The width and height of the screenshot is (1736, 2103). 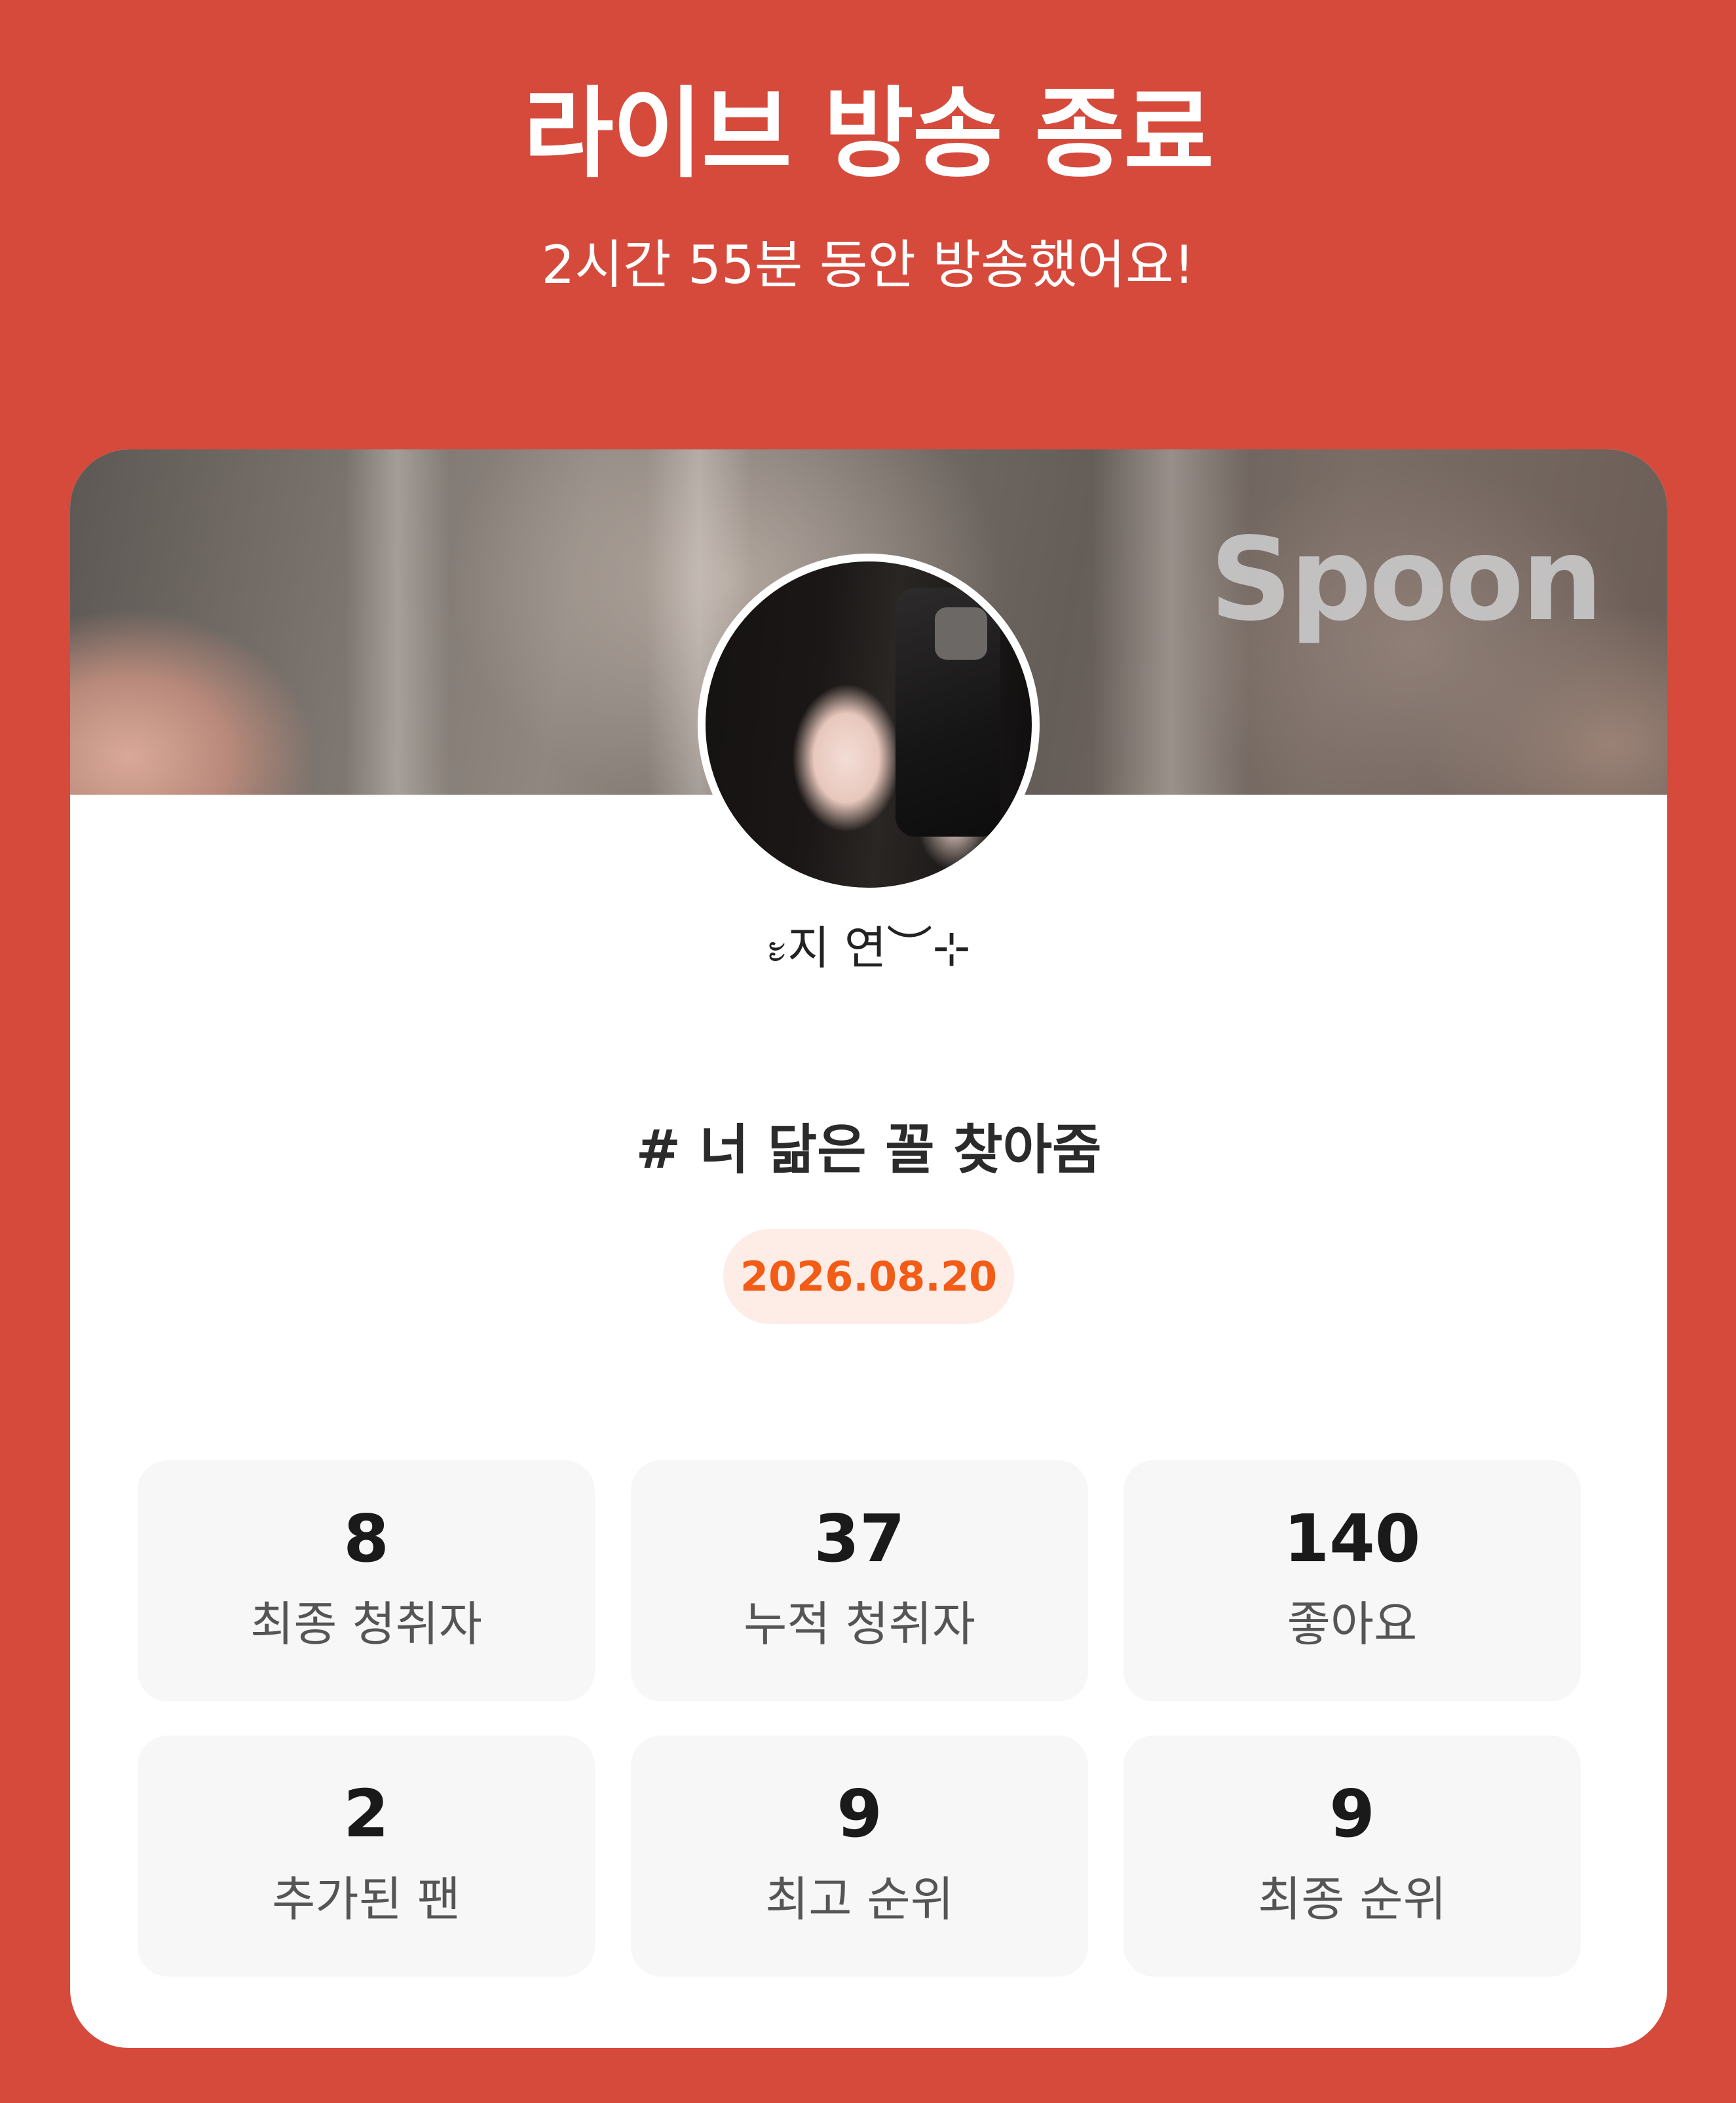 I want to click on stat-total-listeners: 37 누적 청취자, so click(x=859, y=1580).